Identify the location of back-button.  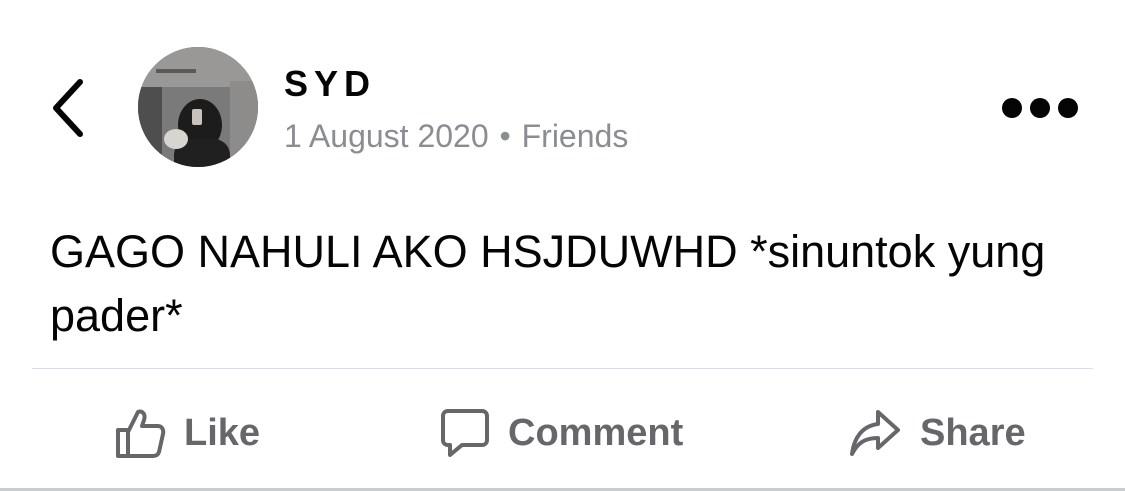
(68, 108).